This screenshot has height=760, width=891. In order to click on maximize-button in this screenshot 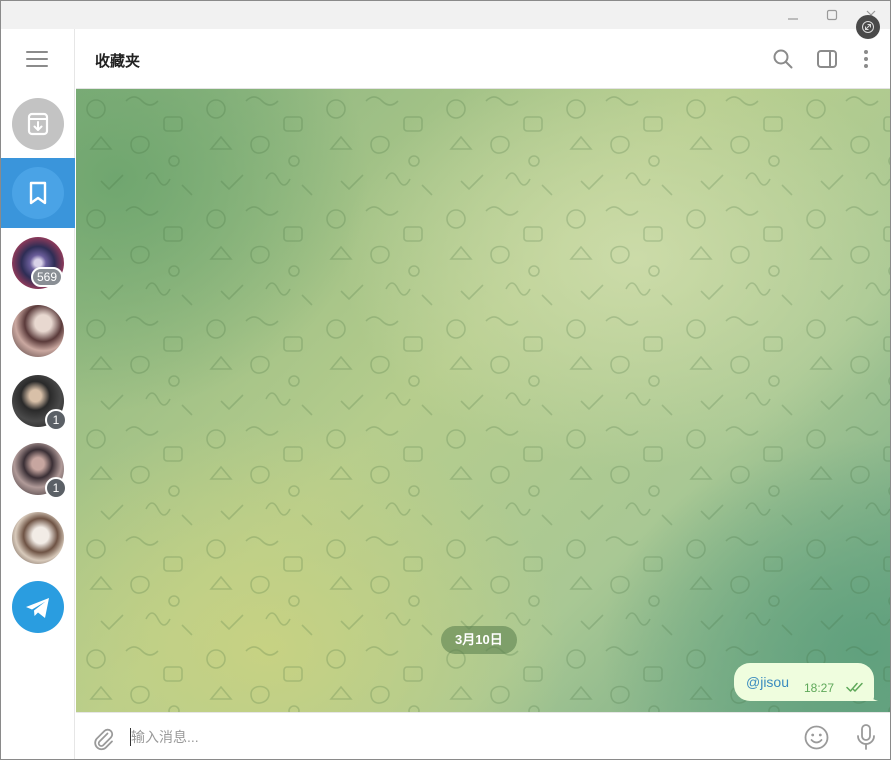, I will do `click(832, 15)`.